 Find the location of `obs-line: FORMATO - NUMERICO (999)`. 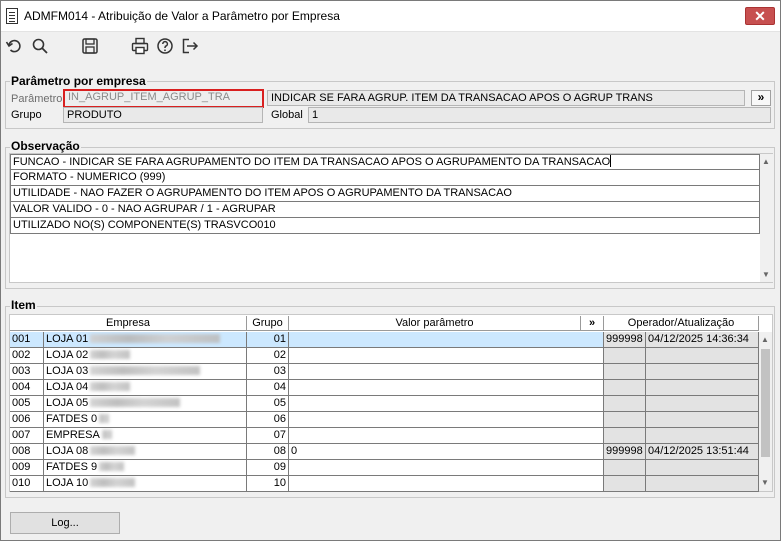

obs-line: FORMATO - NUMERICO (999) is located at coordinates (385, 178).